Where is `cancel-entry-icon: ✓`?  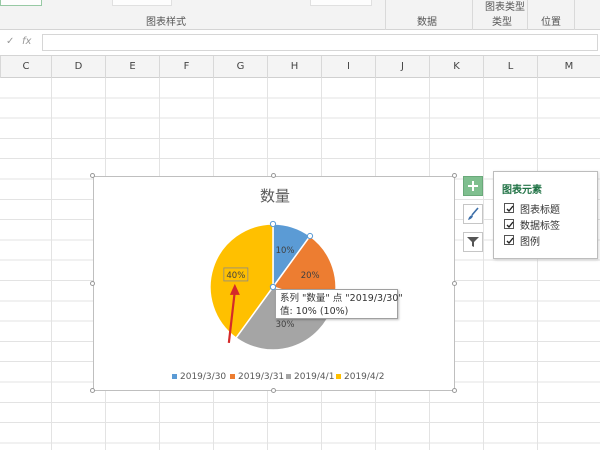
cancel-entry-icon: ✓ is located at coordinates (10, 41).